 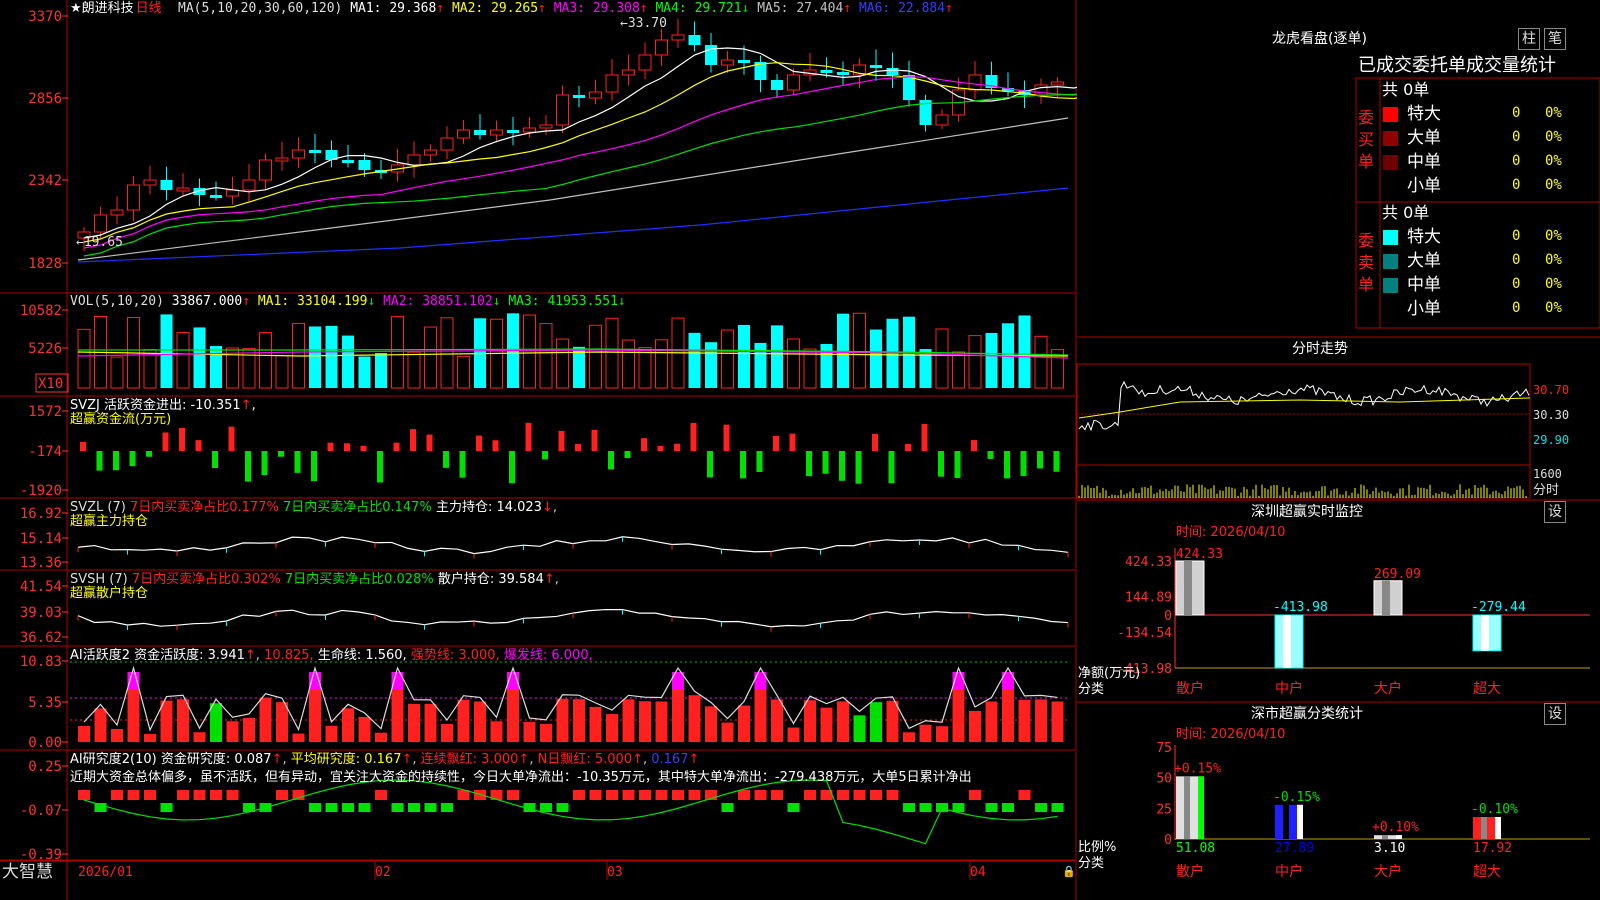 I want to click on tab-bar: 柱, so click(x=1529, y=39).